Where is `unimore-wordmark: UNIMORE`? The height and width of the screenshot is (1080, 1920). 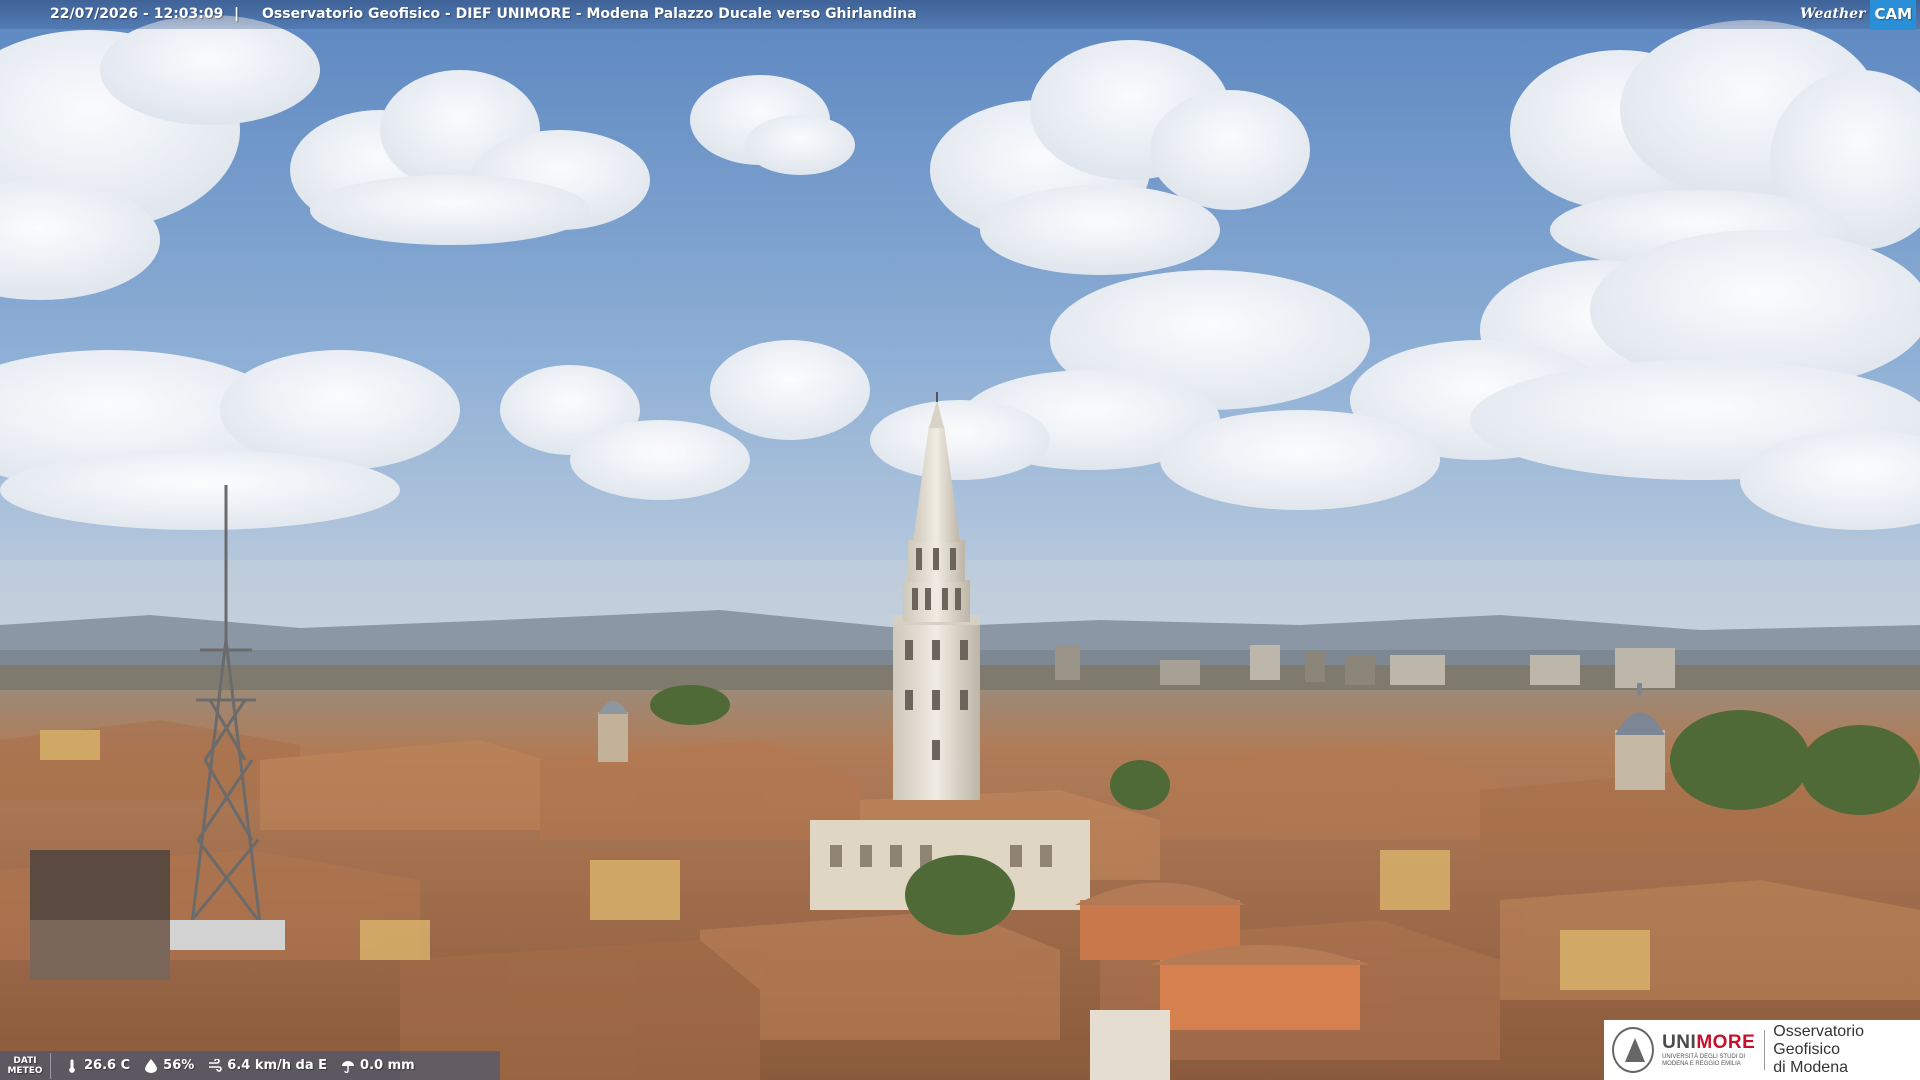 unimore-wordmark: UNIMORE is located at coordinates (1709, 1043).